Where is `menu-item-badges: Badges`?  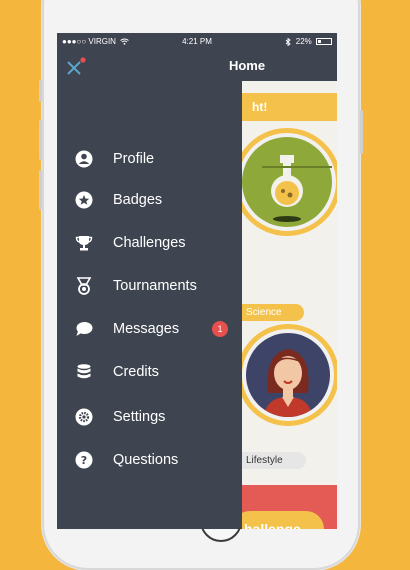
menu-item-badges: Badges is located at coordinates (149, 200).